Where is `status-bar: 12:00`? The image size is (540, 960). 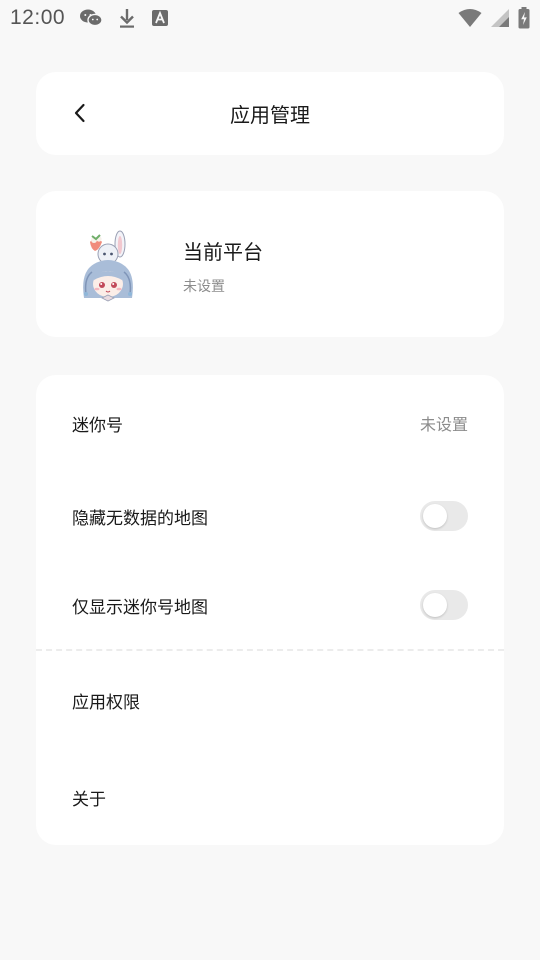
status-bar: 12:00 is located at coordinates (270, 18).